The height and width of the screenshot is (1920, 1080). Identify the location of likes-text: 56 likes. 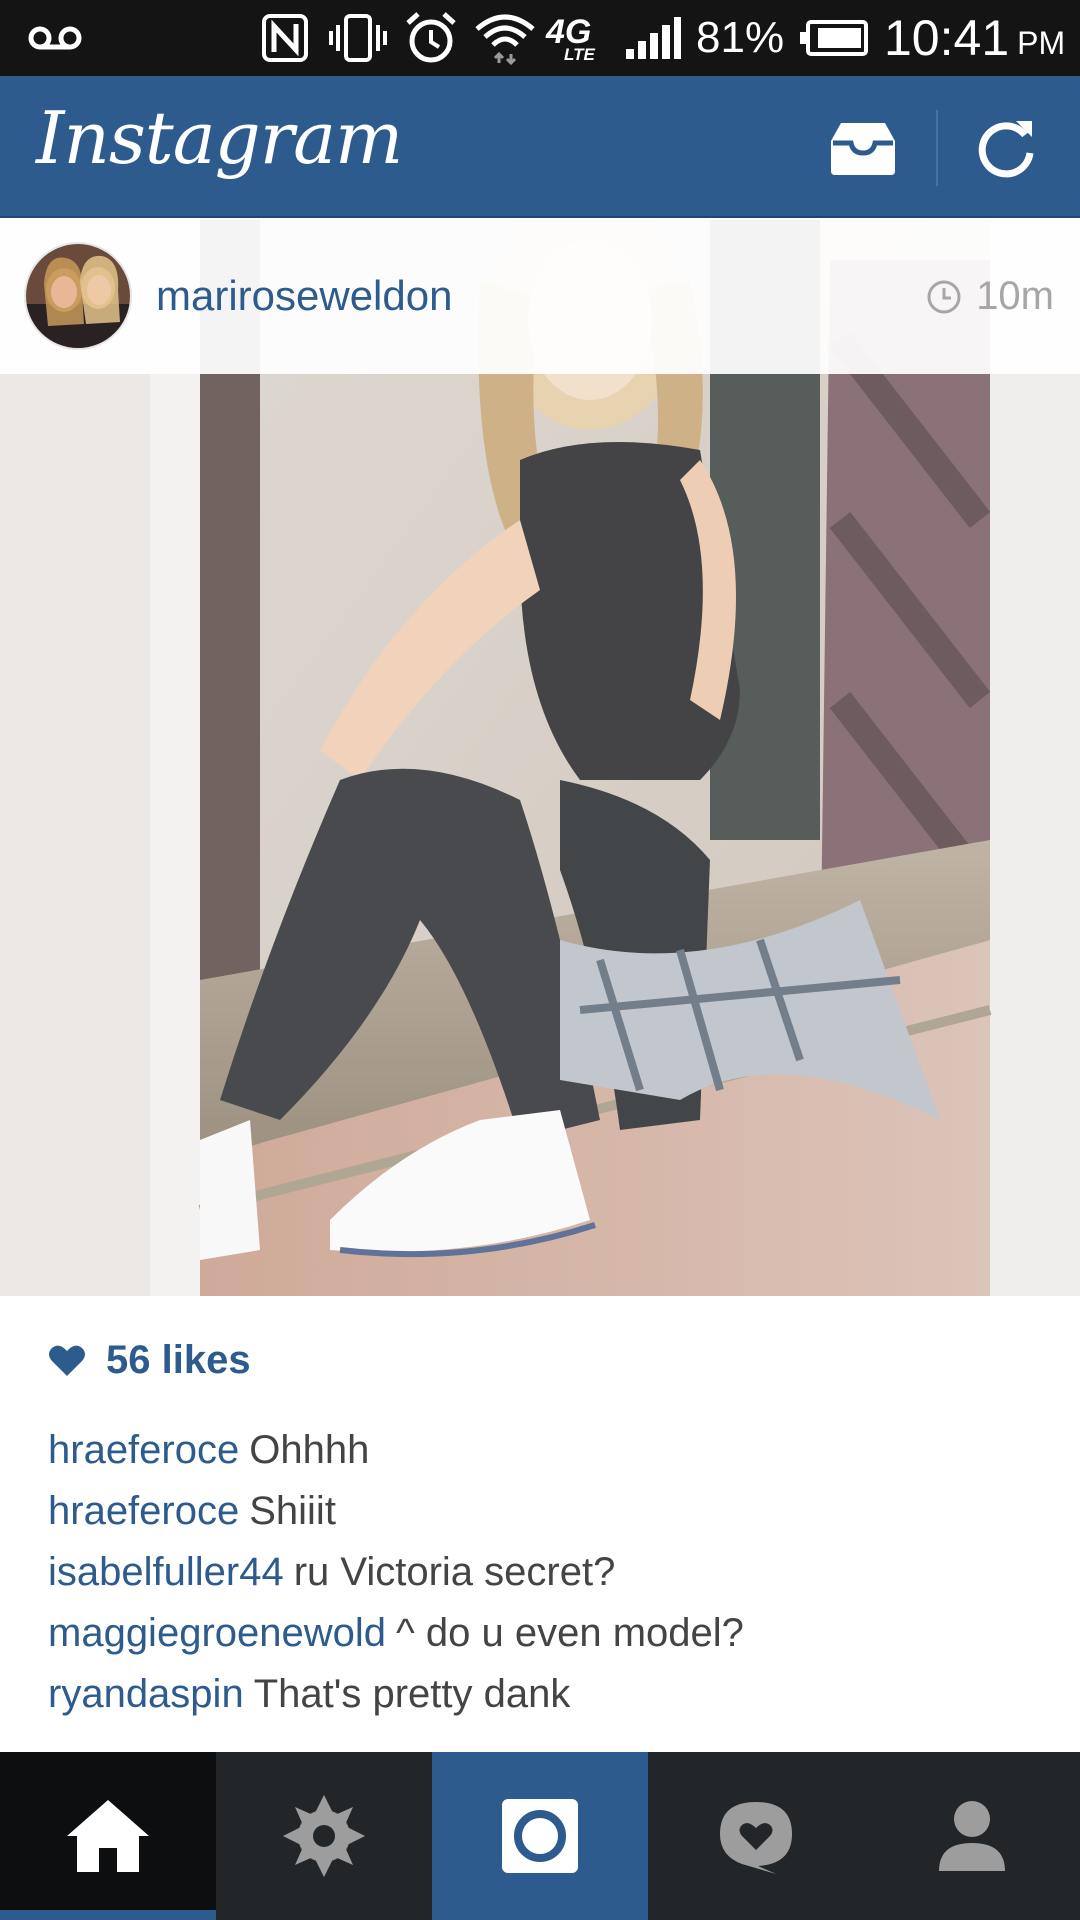
(178, 1360).